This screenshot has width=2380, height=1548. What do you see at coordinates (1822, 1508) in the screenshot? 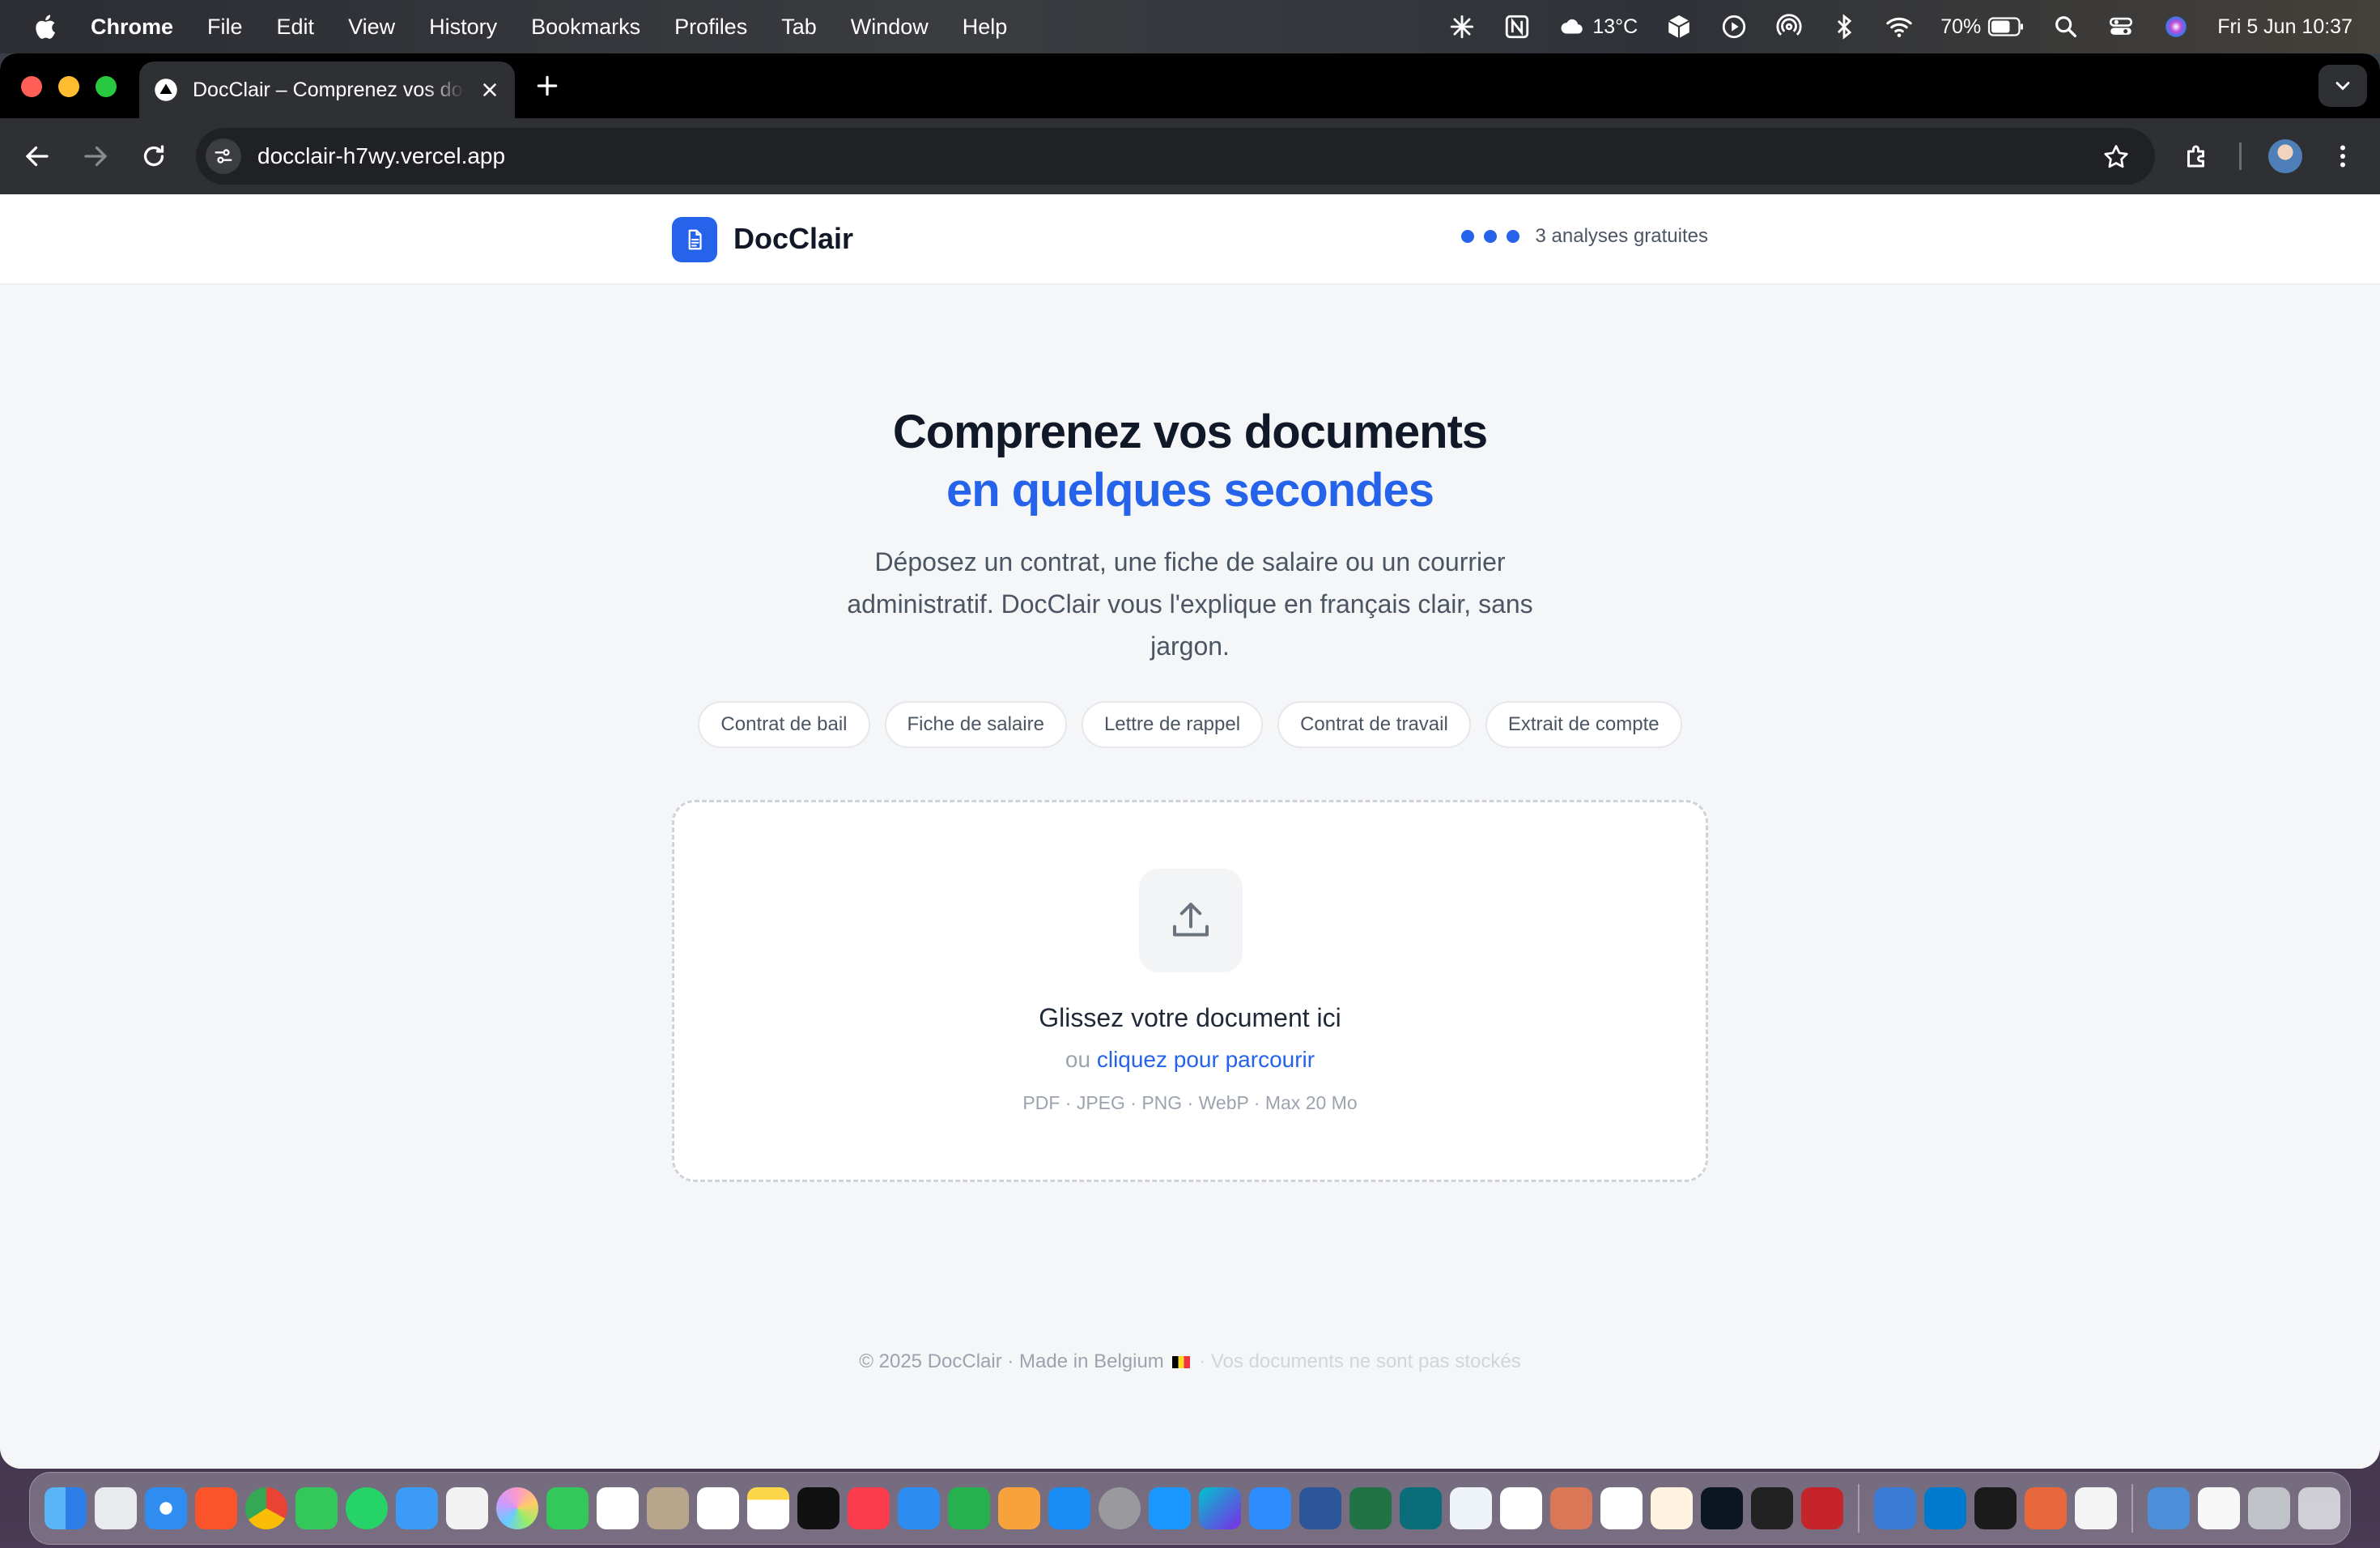
I see `red-app-icon` at bounding box center [1822, 1508].